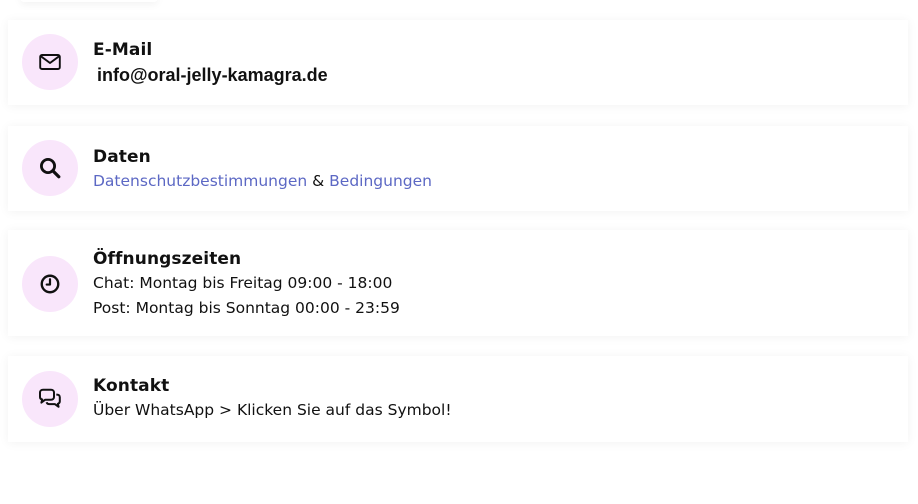  I want to click on data-icon-badge, so click(50, 168).